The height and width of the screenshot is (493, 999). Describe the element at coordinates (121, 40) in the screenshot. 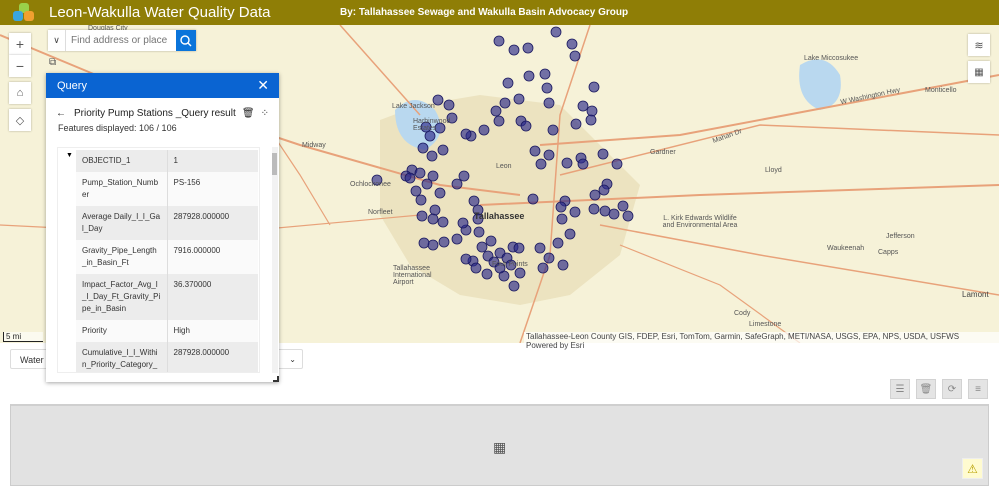

I see `search-input` at that location.